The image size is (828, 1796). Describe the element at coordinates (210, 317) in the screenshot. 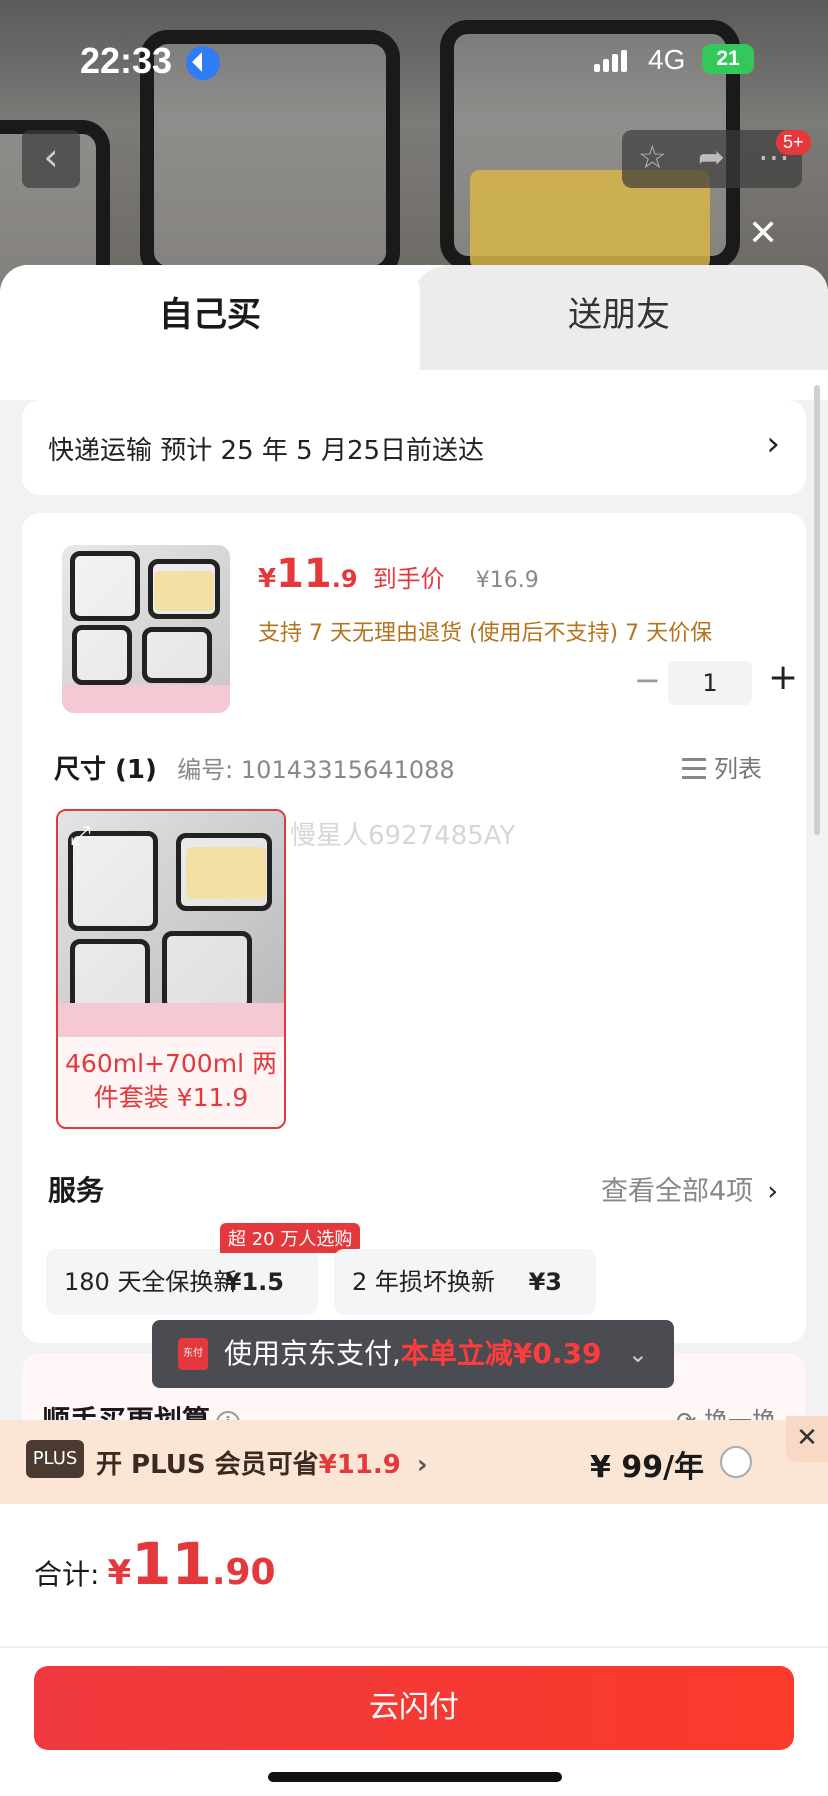

I see `tab-buy-self: 自己买` at that location.